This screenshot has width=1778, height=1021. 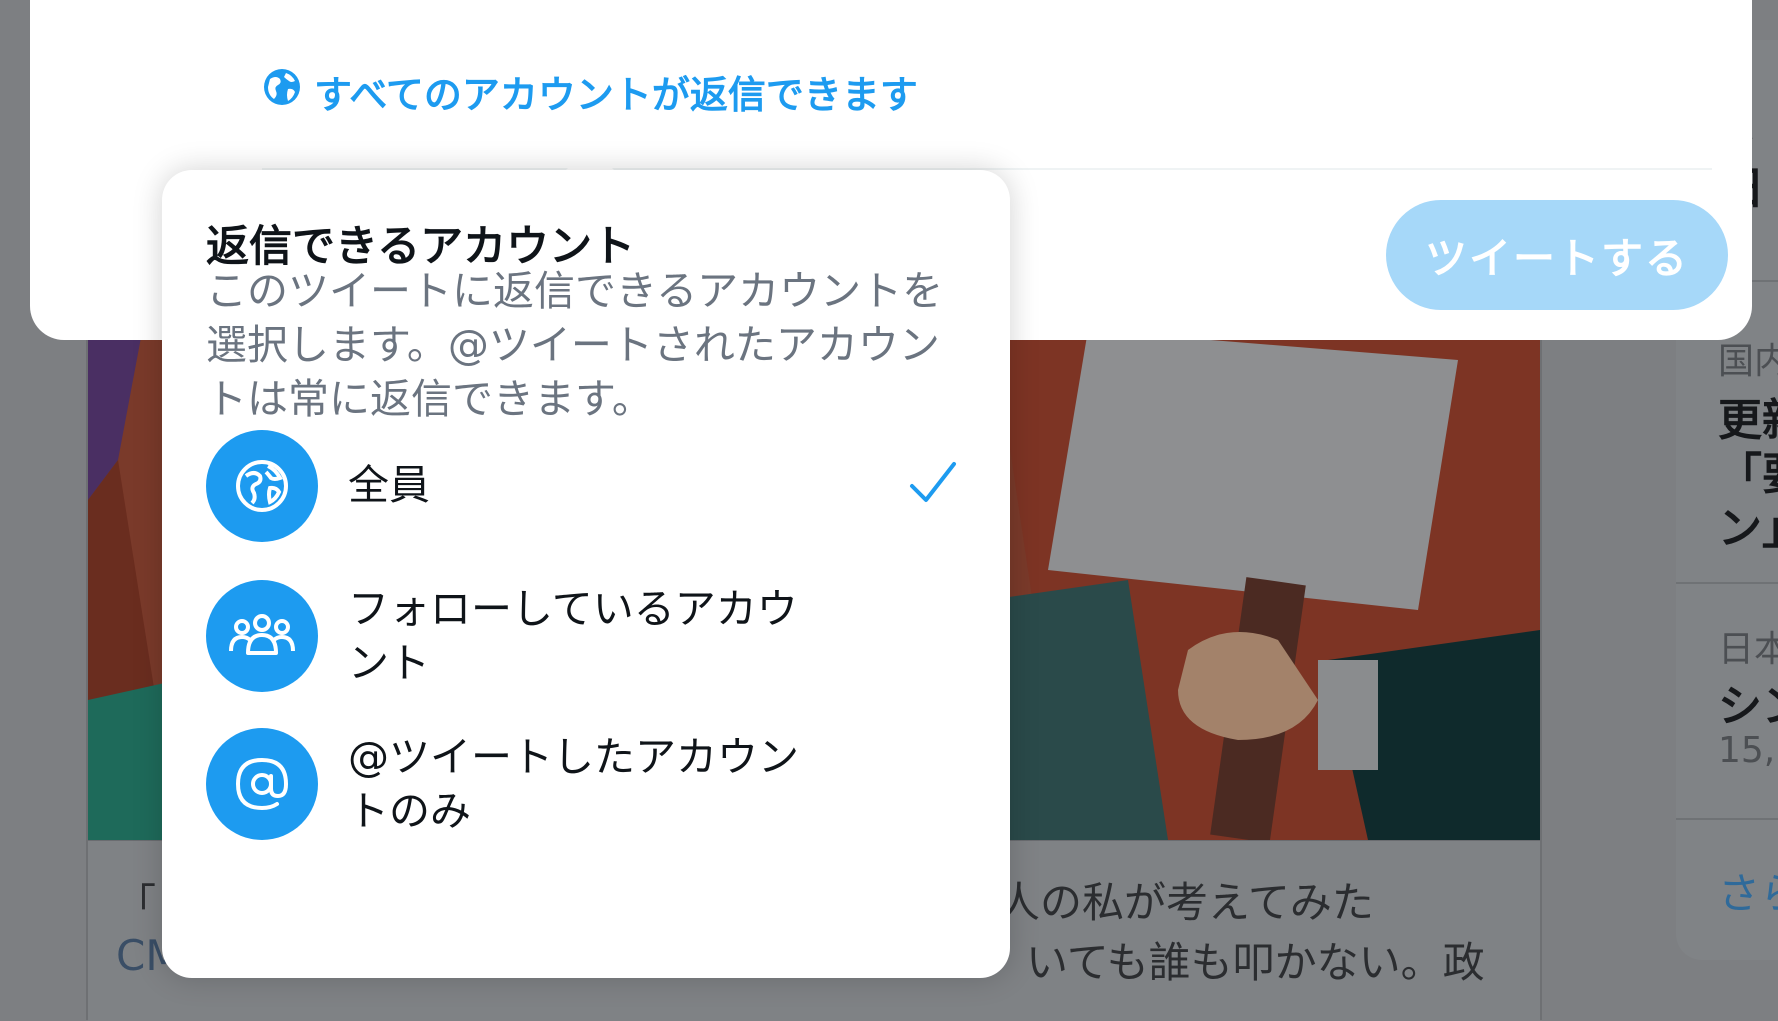 I want to click on trend-category: 日本, so click(x=1748, y=649).